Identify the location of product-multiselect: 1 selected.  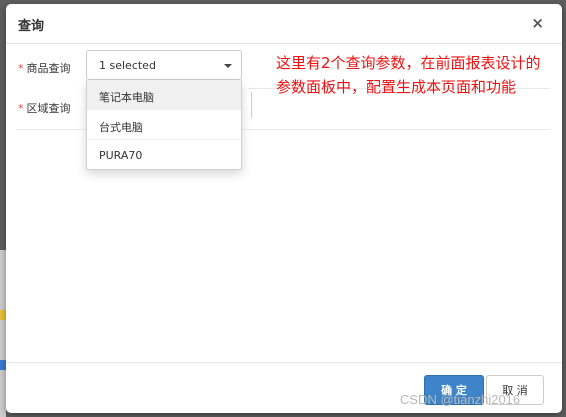
(164, 65).